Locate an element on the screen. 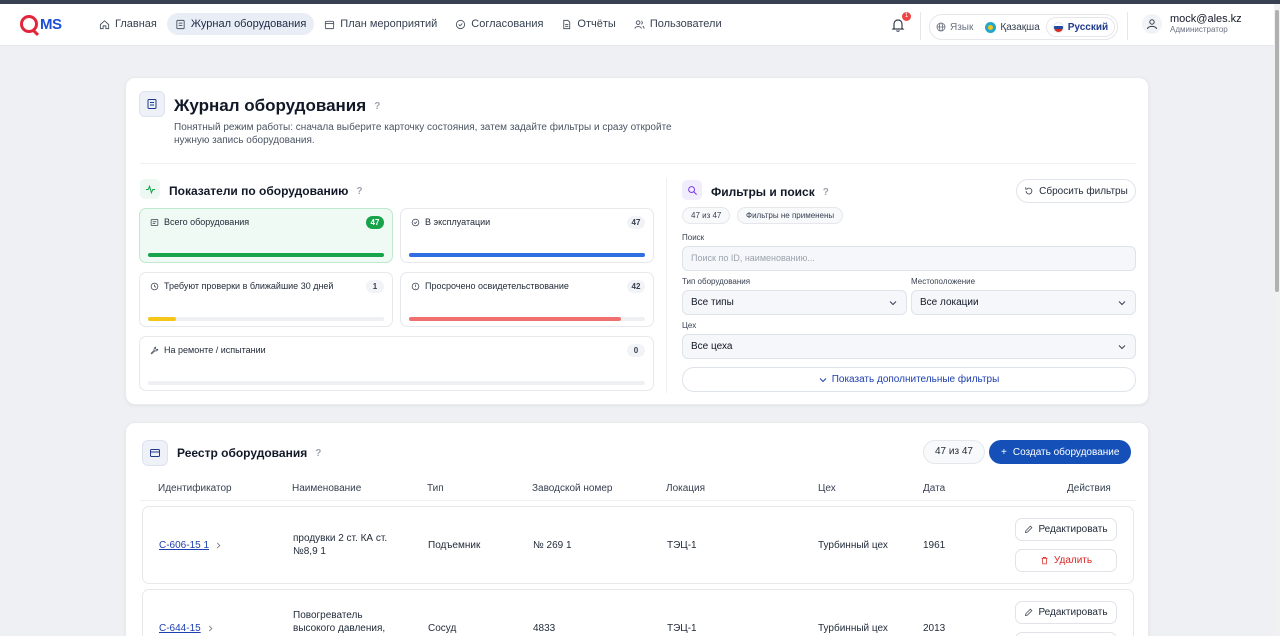 The height and width of the screenshot is (636, 1280). equipment-serial: № 269 1 is located at coordinates (552, 545).